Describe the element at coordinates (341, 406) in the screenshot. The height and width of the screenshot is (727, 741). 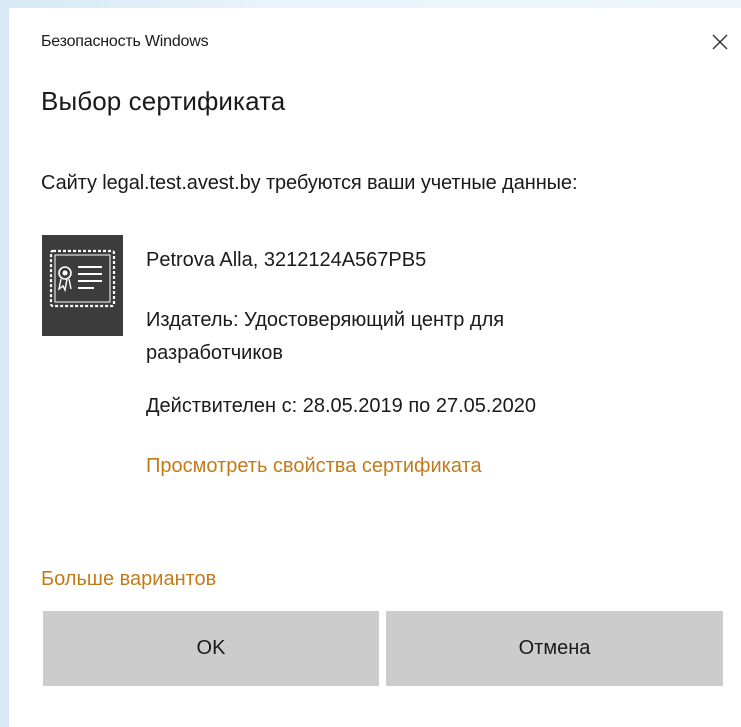
I see `certificate-validity: Действителен с: 28.05.2019 по 27.05.2020` at that location.